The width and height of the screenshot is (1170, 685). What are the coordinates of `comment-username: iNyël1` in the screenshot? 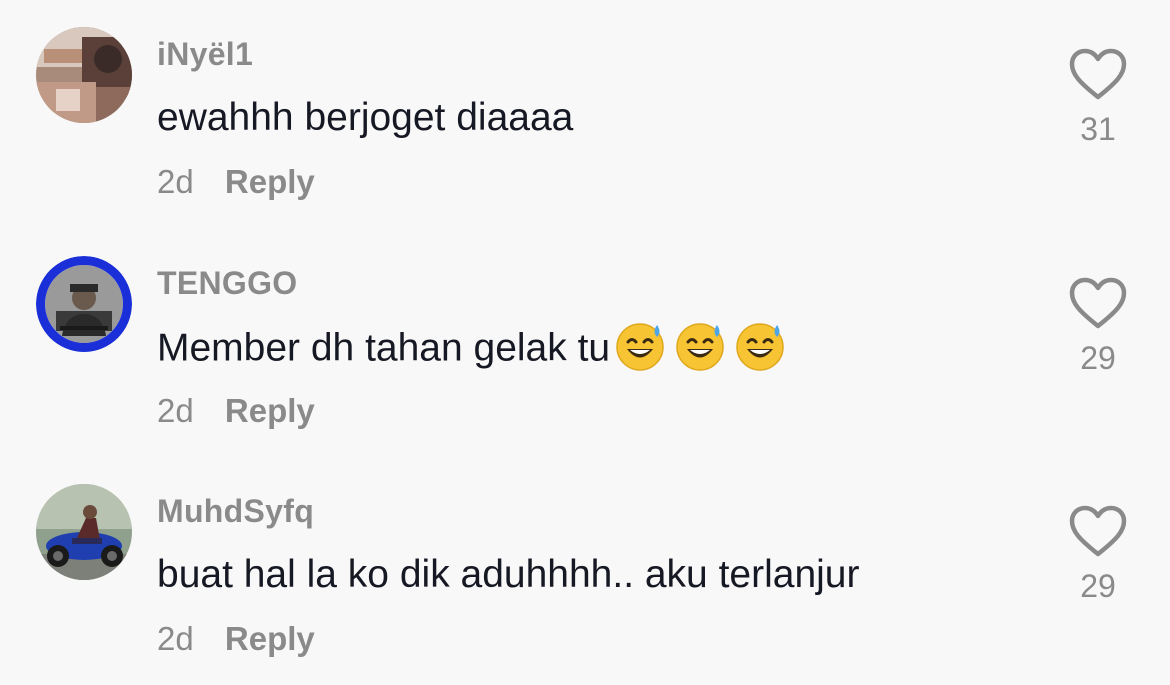 It's located at (205, 54).